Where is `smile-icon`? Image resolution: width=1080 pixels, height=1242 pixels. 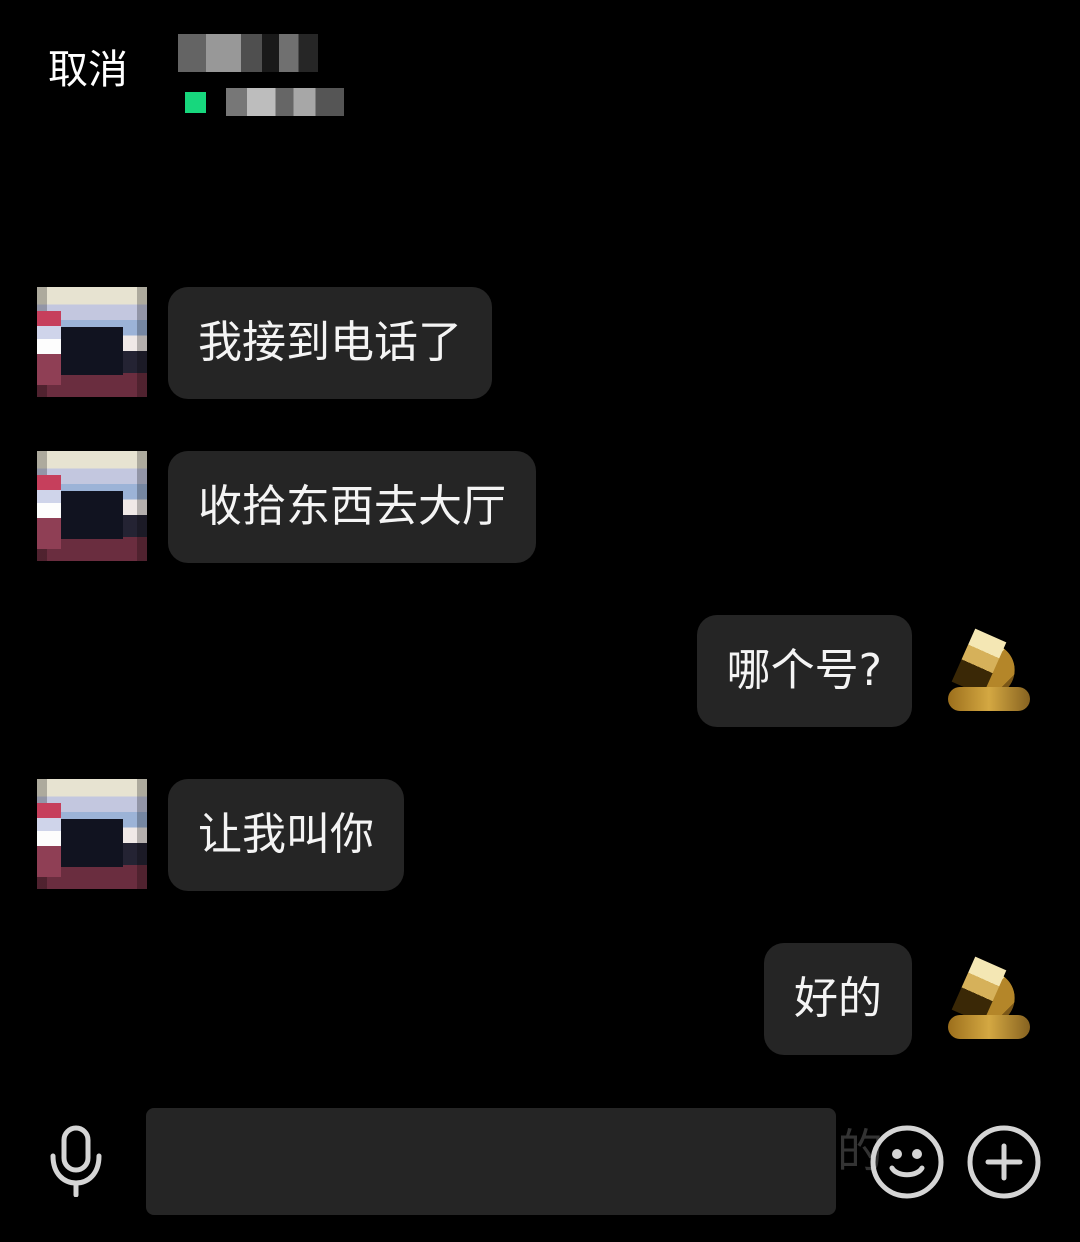 smile-icon is located at coordinates (907, 1162).